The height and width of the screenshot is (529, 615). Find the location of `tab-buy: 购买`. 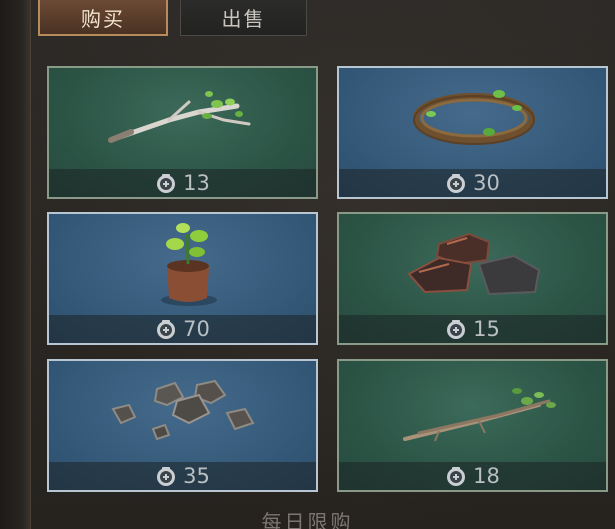

tab-buy: 购买 is located at coordinates (103, 18).